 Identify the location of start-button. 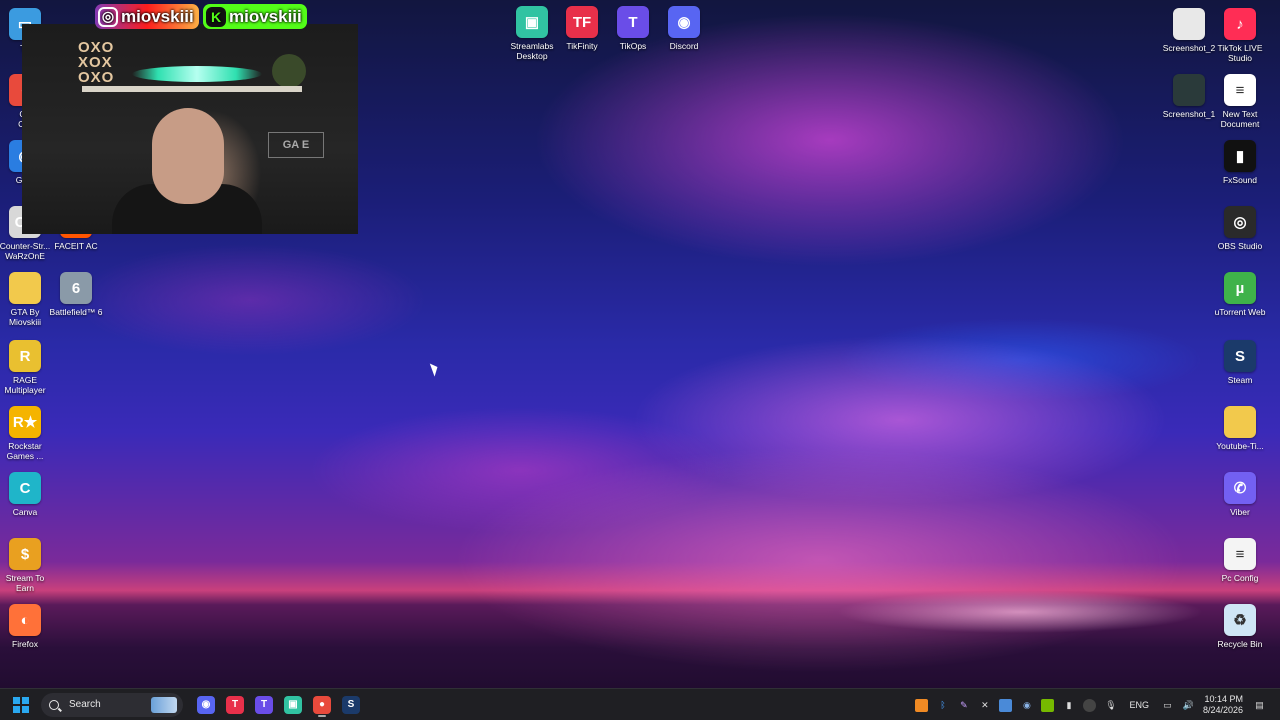
(21, 705).